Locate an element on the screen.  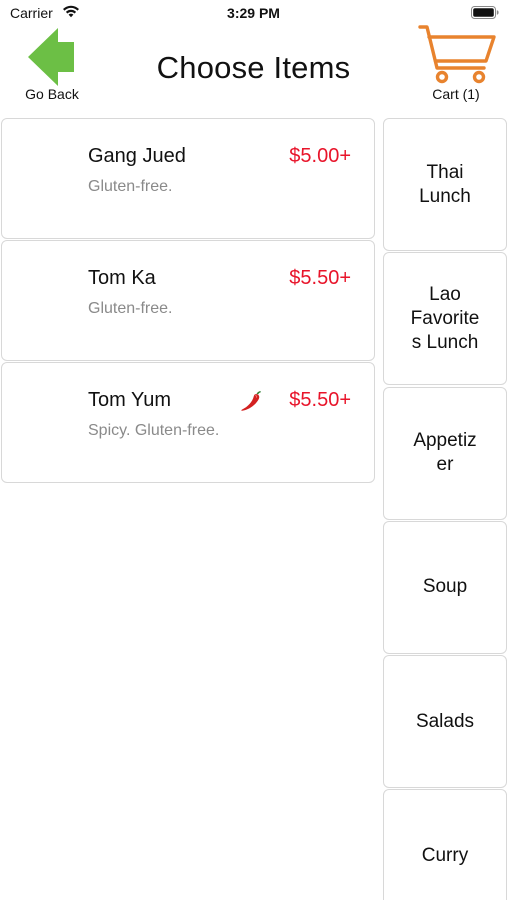
category-tab-lao-favorites-lunch: Lao Favorite s Lunch is located at coordinates (445, 319).